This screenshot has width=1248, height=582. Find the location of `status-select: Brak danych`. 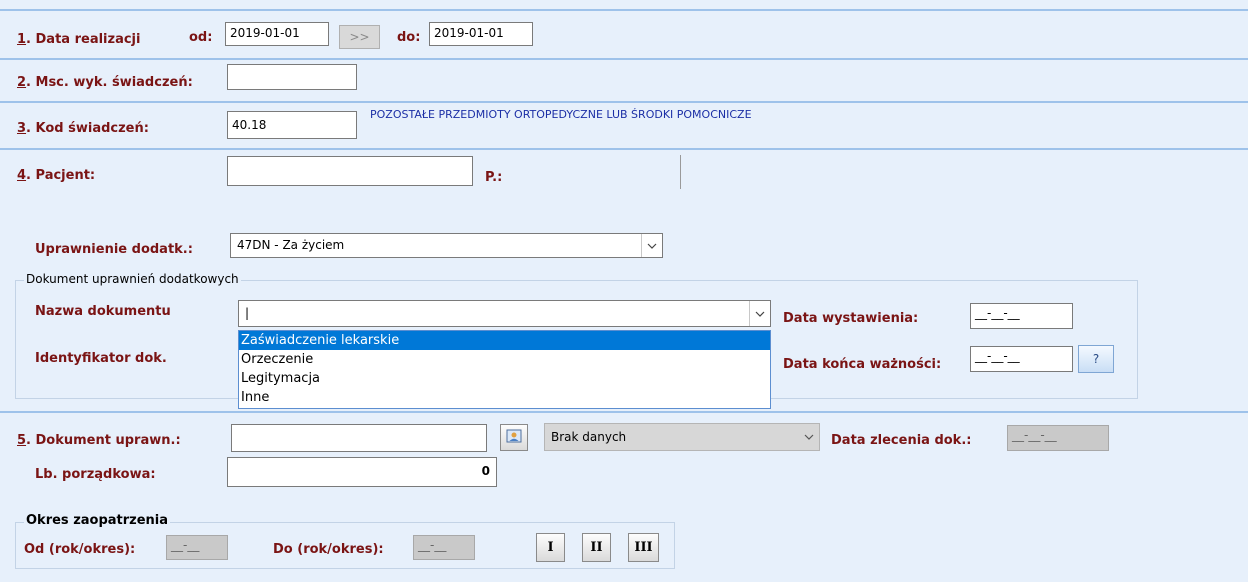

status-select: Brak danych is located at coordinates (682, 437).